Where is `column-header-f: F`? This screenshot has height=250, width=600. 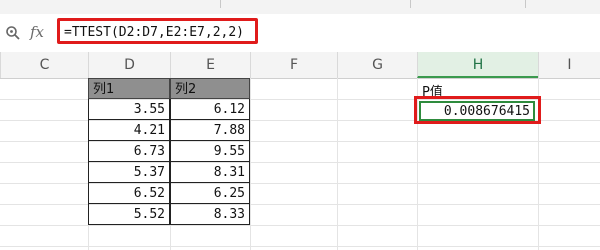 column-header-f: F is located at coordinates (293, 65).